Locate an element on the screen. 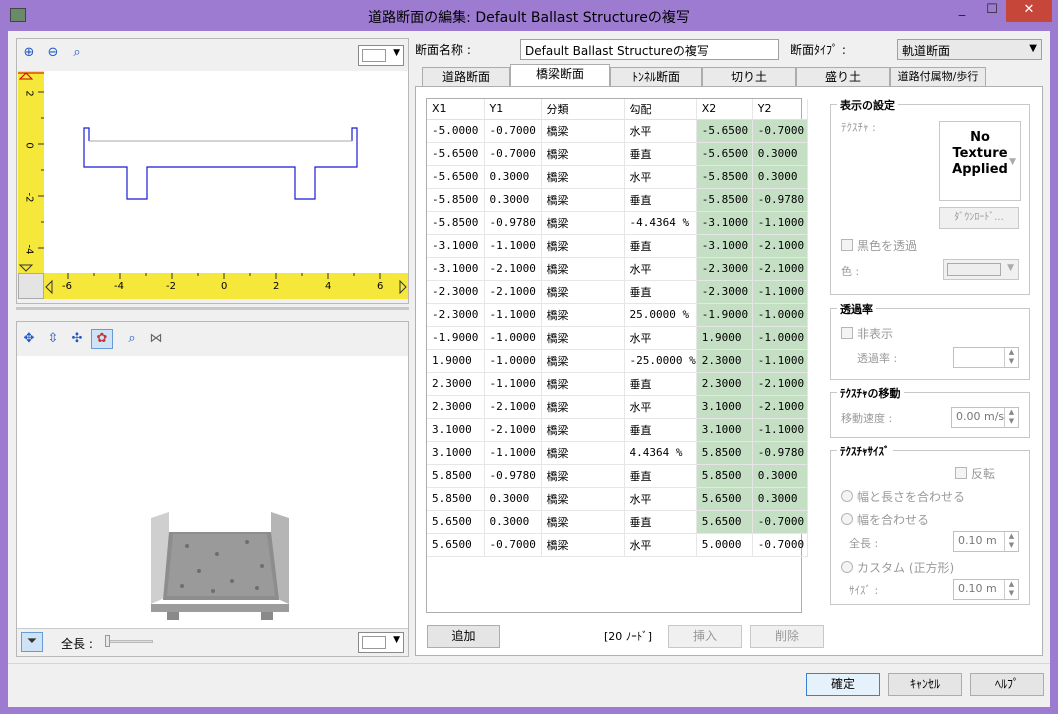  cell-x1: 2.3000 is located at coordinates (456, 384).